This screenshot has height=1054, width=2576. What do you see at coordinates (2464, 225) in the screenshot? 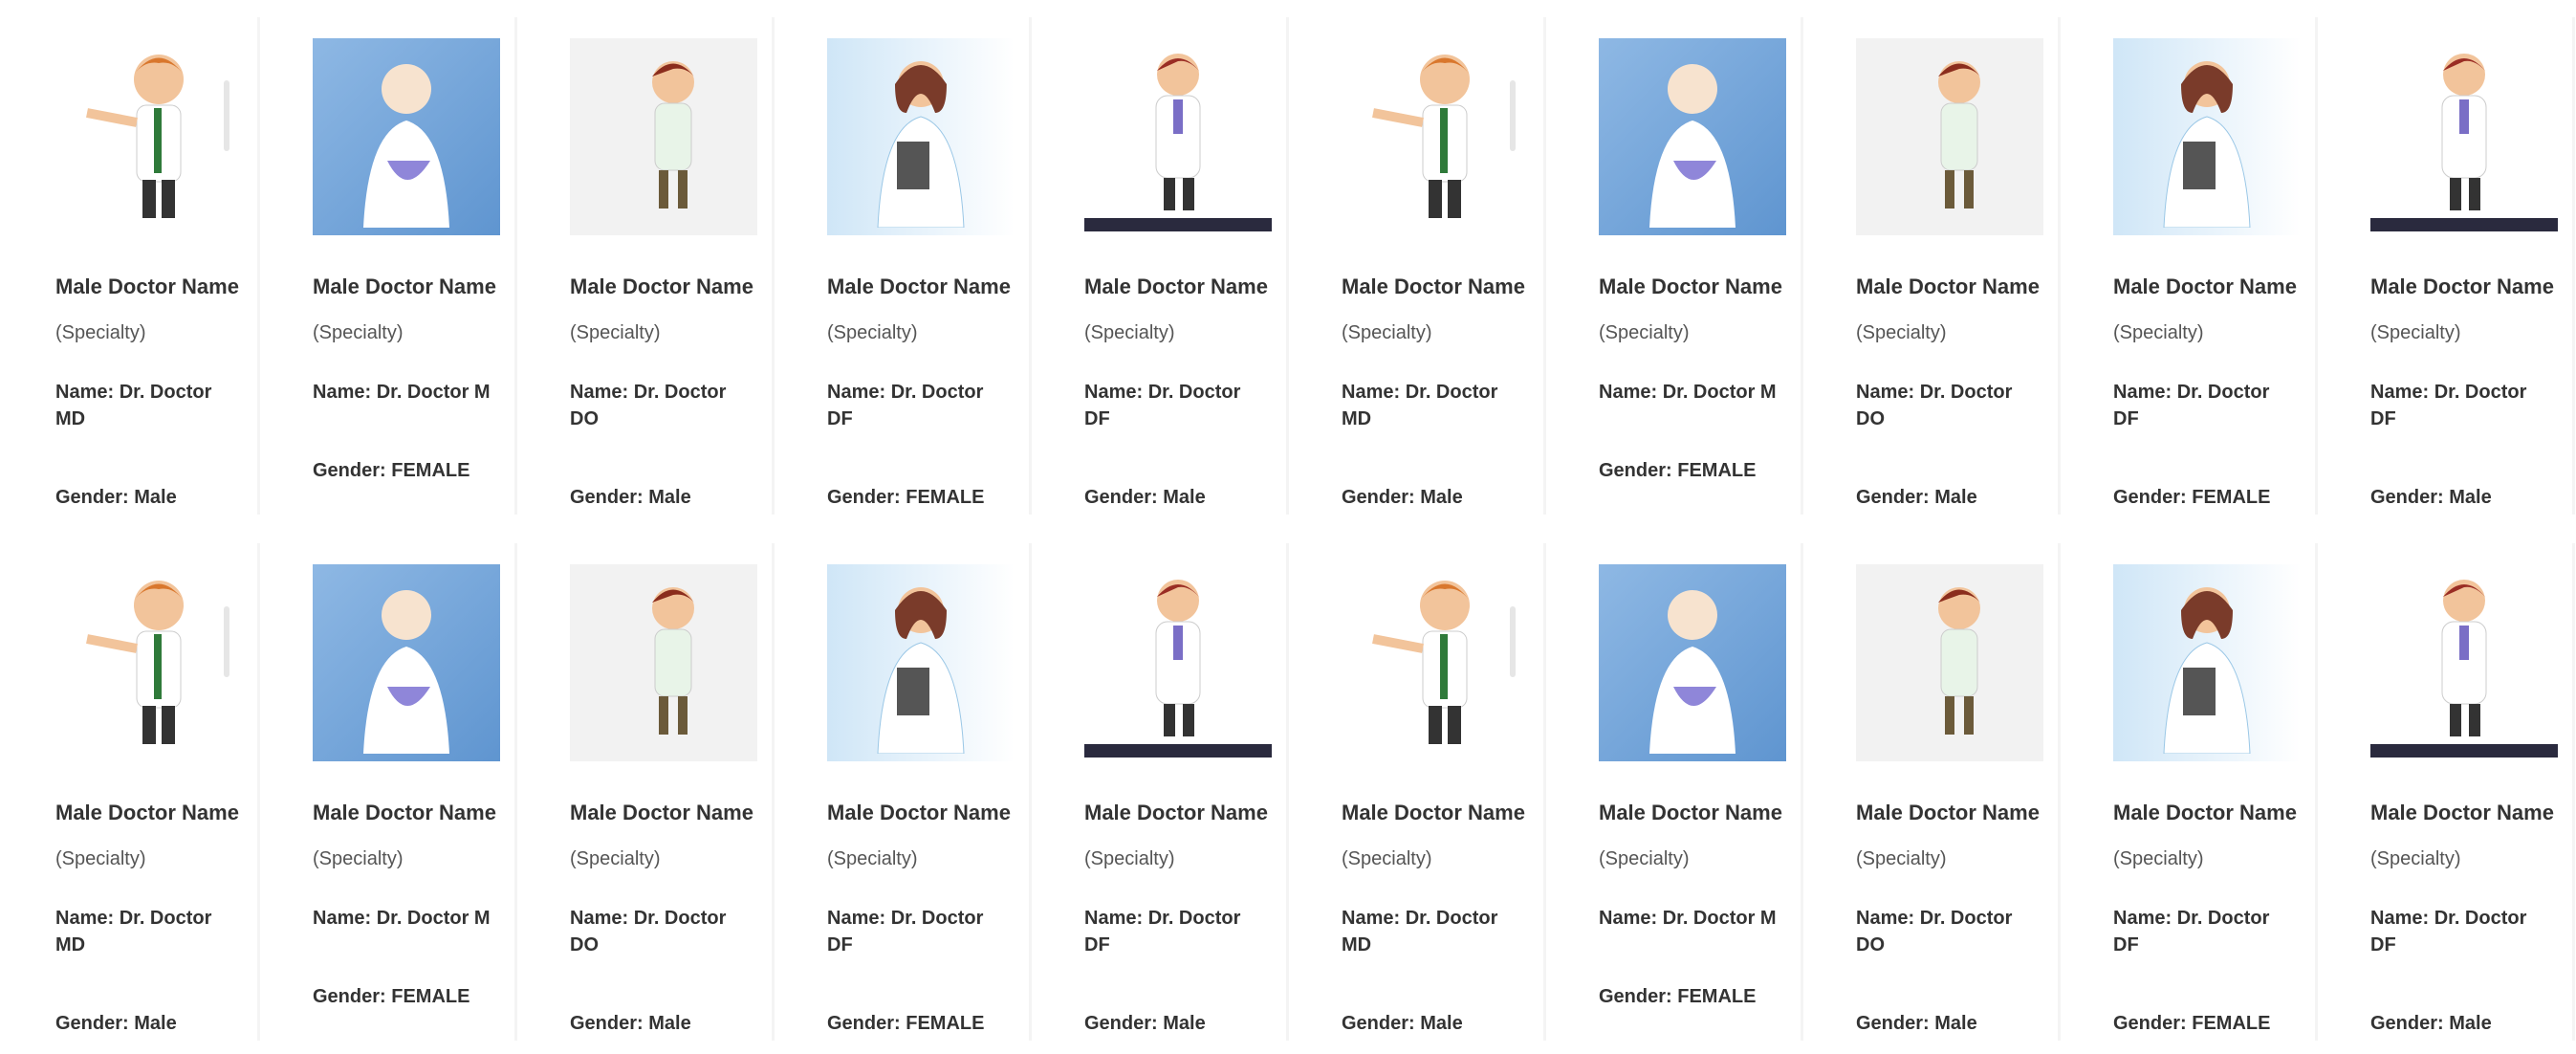
I see `floor-strip` at bounding box center [2464, 225].